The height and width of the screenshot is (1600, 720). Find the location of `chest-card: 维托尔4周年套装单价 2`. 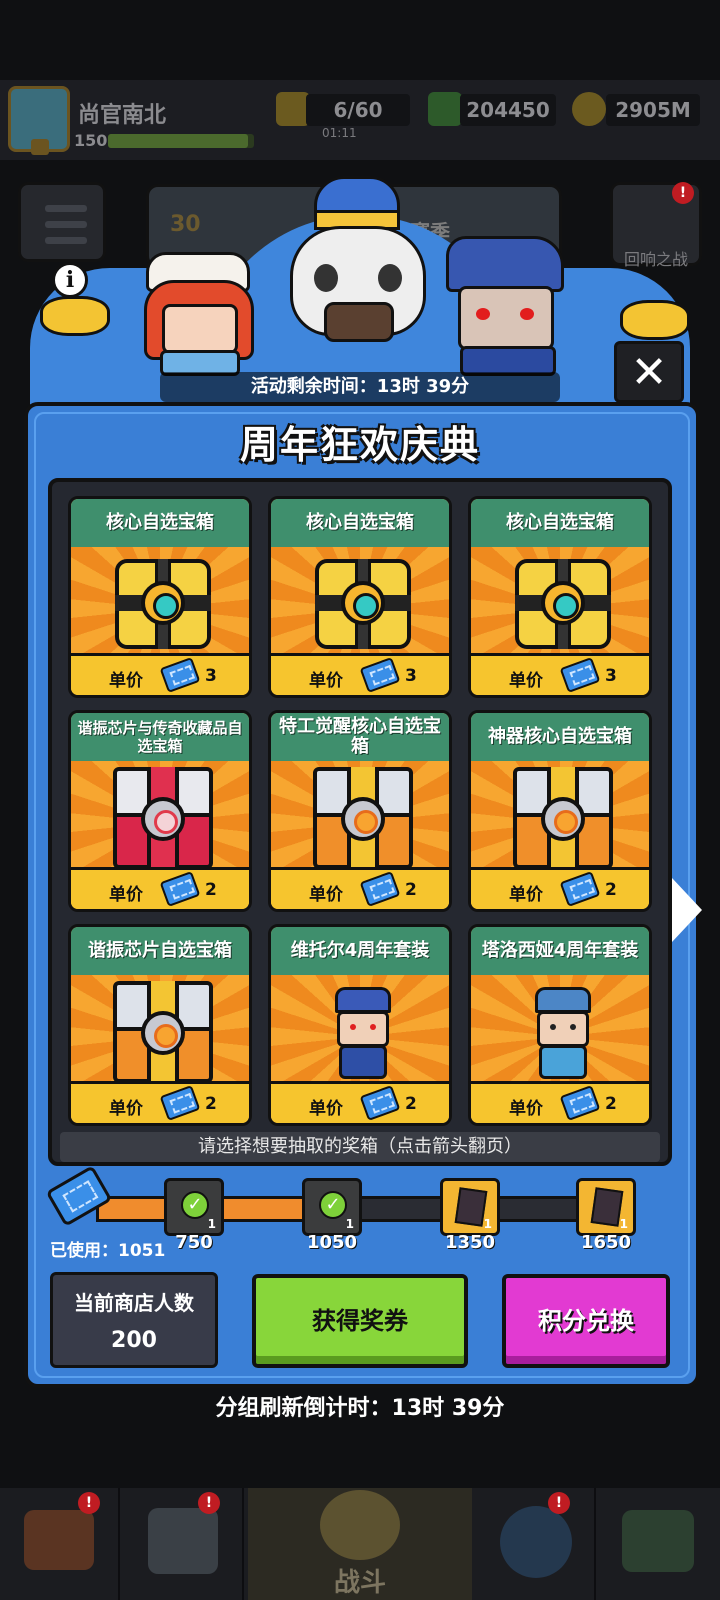

chest-card: 维托尔4周年套装单价 2 is located at coordinates (360, 1025).